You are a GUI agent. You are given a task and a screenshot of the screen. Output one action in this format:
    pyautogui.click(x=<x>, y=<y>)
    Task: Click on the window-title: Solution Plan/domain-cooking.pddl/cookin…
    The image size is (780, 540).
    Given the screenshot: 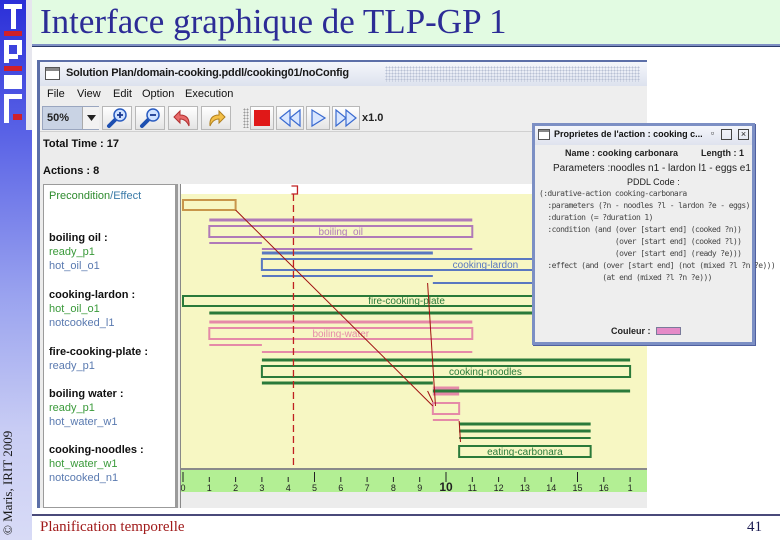 What is the action you would take?
    pyautogui.click(x=207, y=73)
    